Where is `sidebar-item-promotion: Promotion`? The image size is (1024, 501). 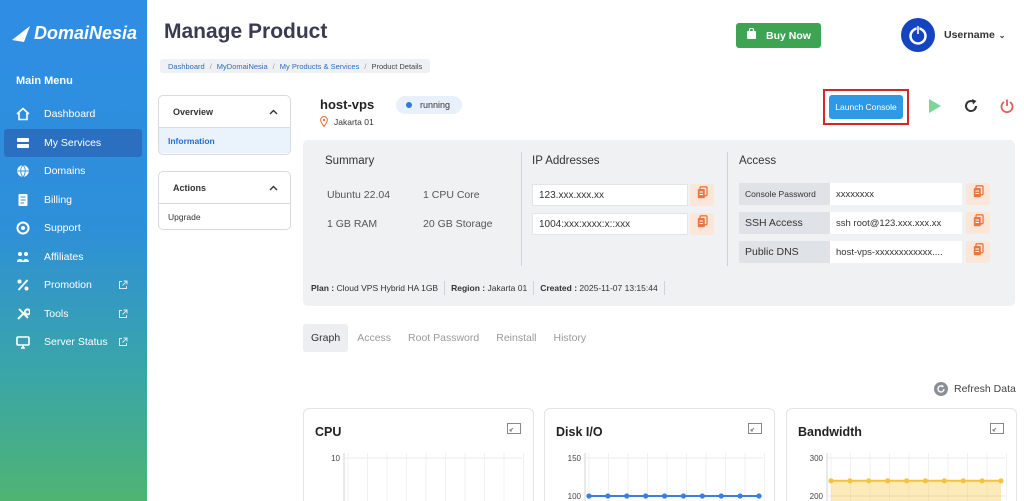
sidebar-item-promotion: Promotion is located at coordinates (73, 285).